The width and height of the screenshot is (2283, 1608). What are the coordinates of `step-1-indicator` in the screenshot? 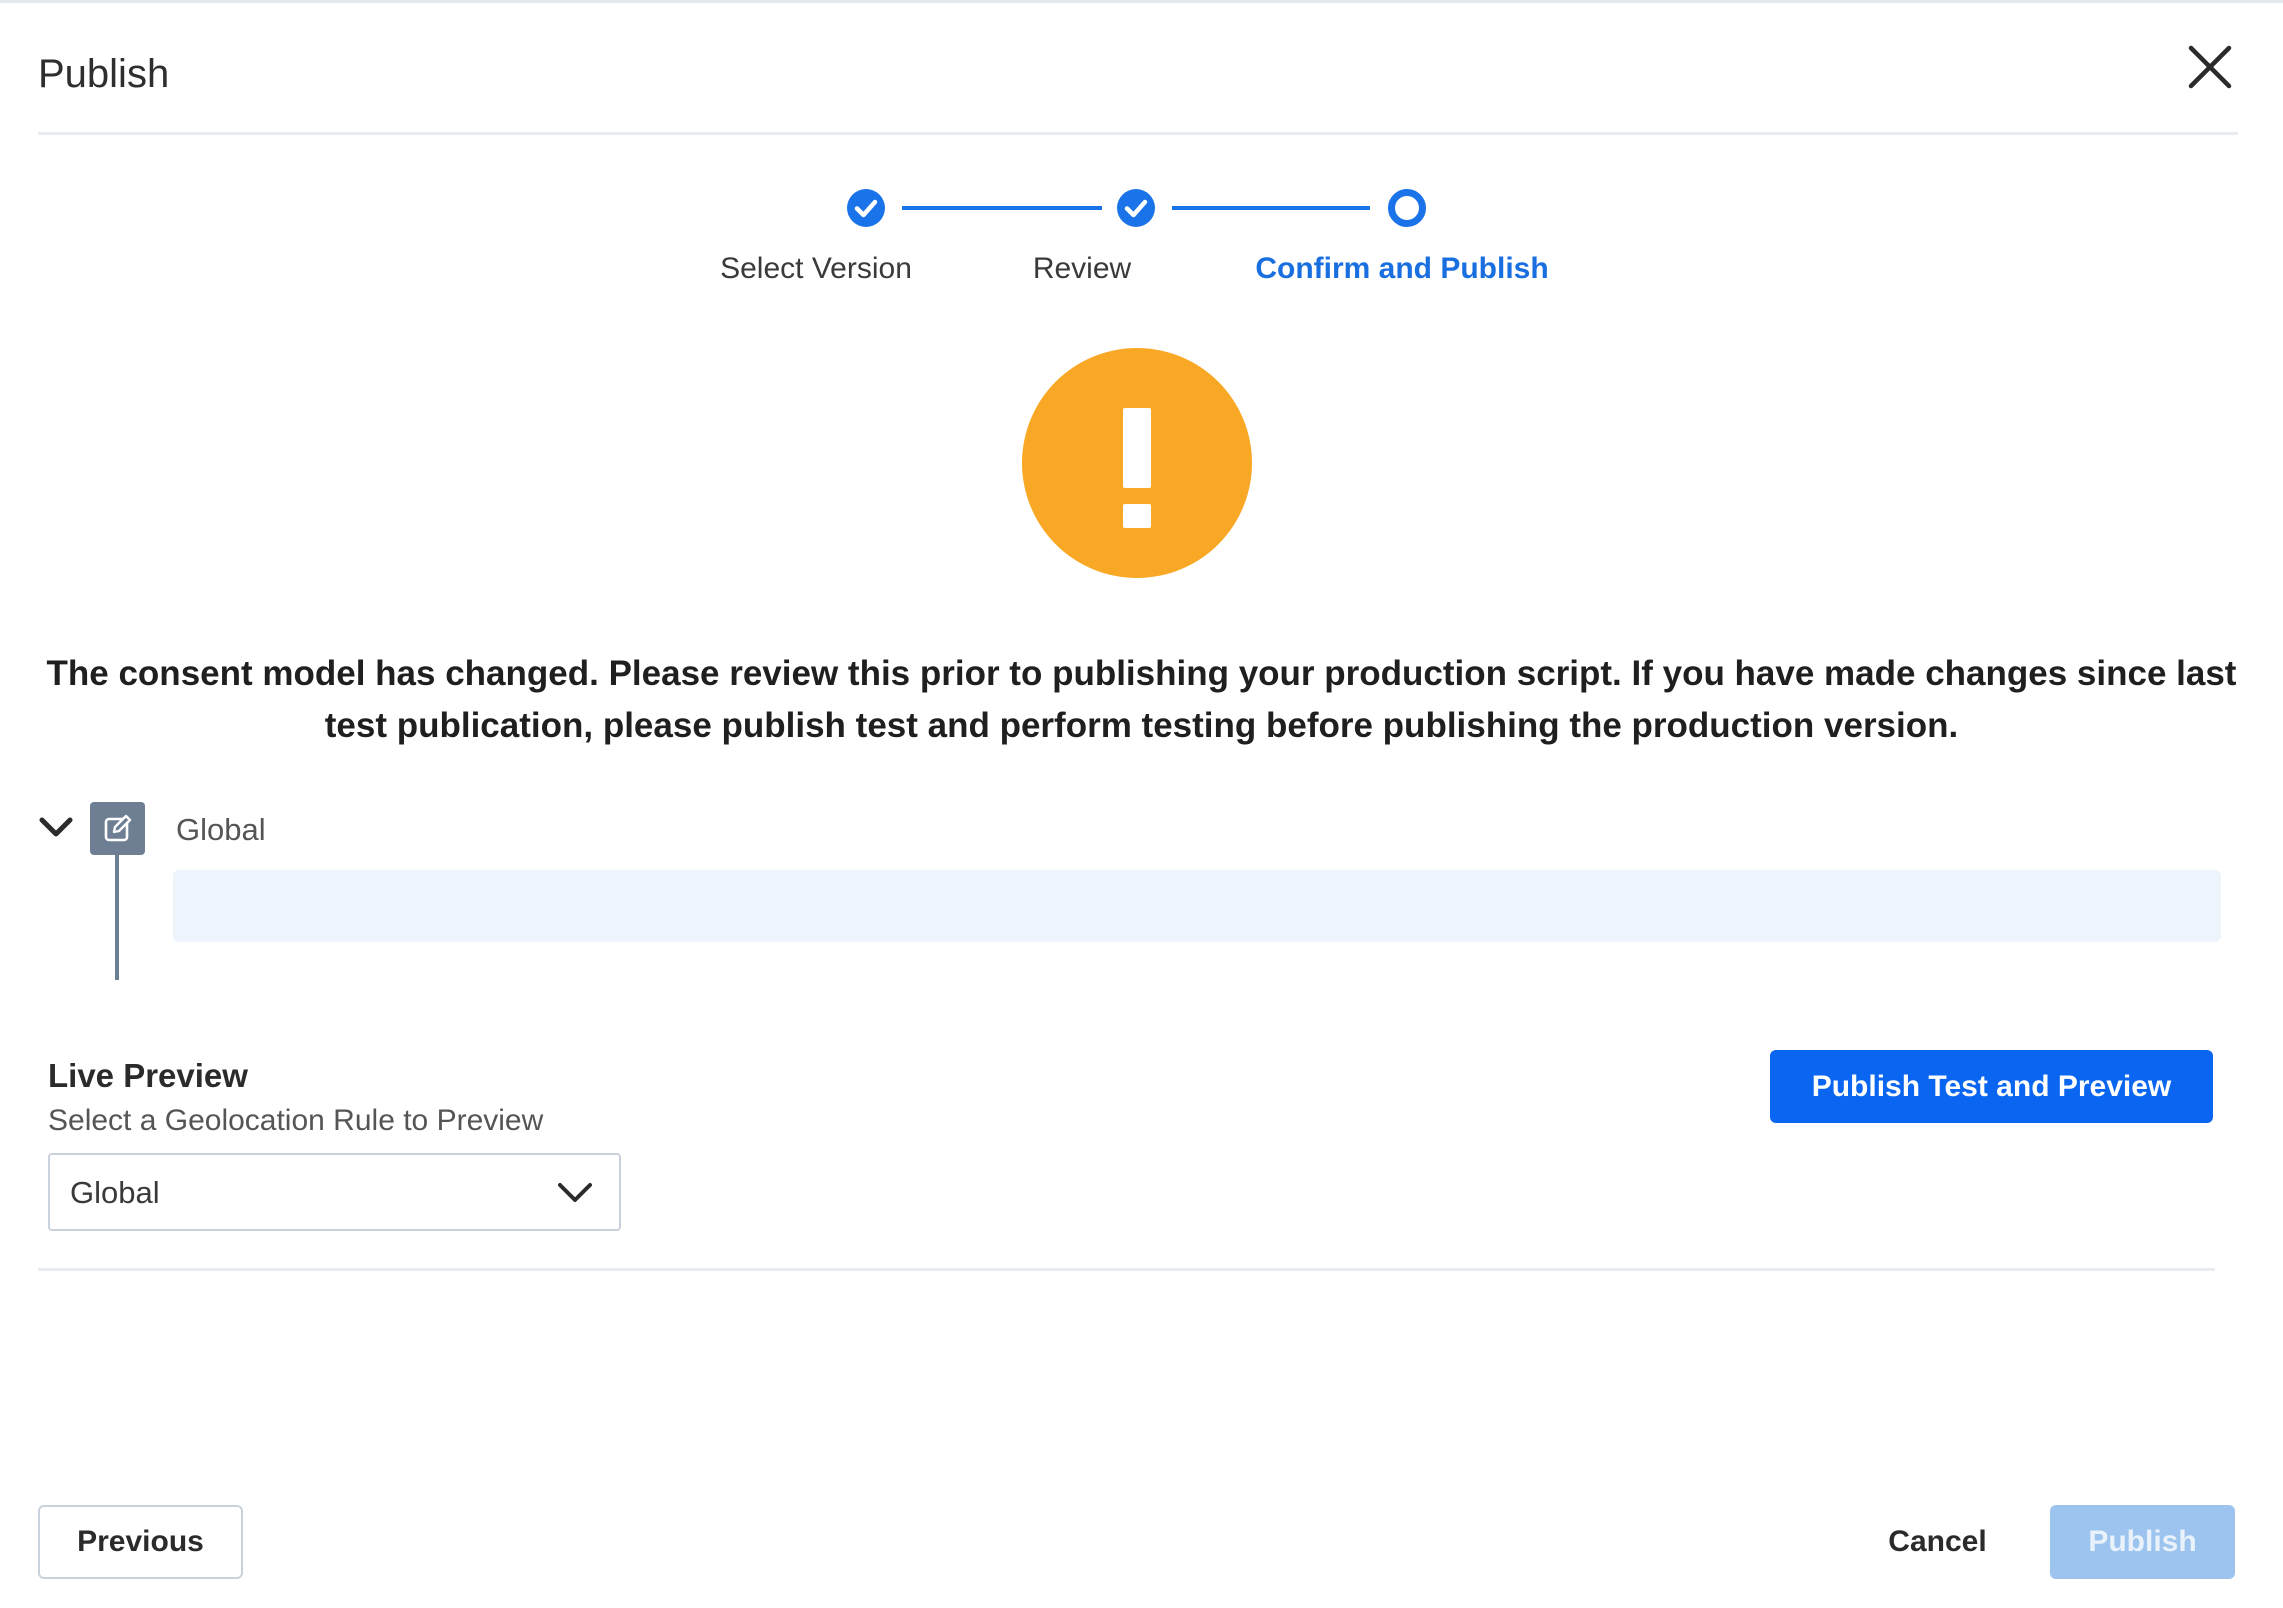 It's located at (866, 208).